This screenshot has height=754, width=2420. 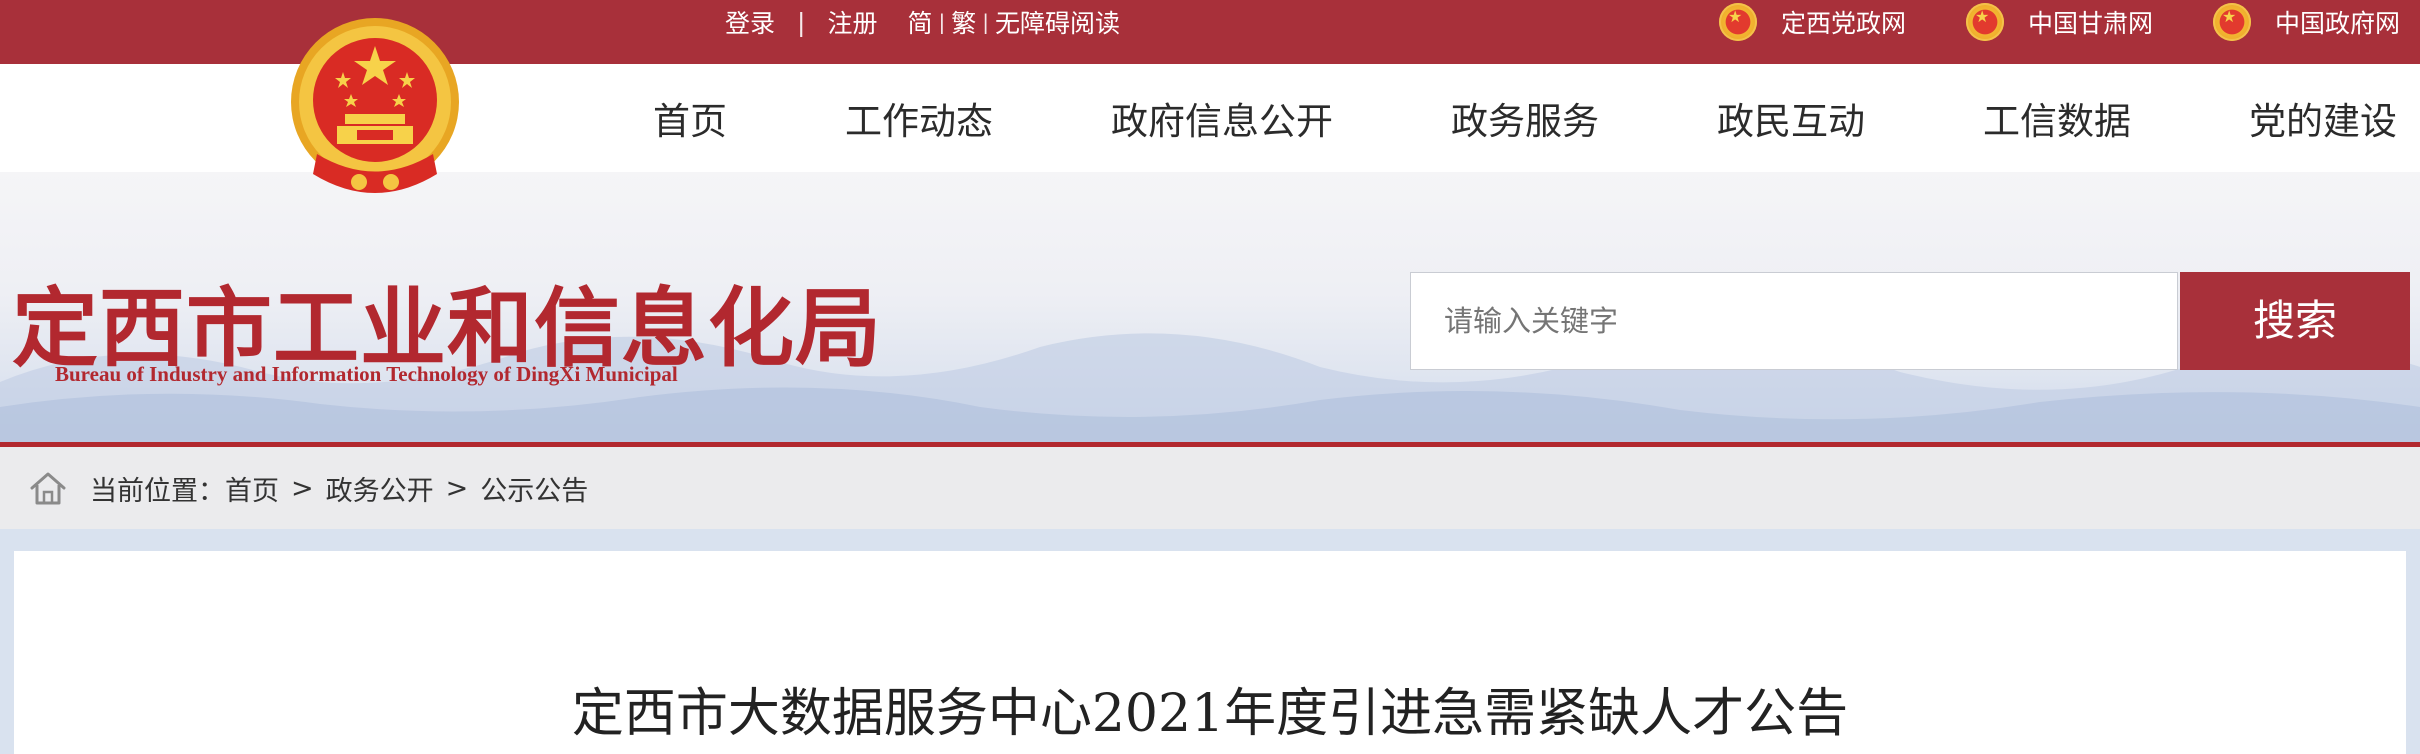 What do you see at coordinates (2337, 23) in the screenshot?
I see `external-link-label: 中国政府网` at bounding box center [2337, 23].